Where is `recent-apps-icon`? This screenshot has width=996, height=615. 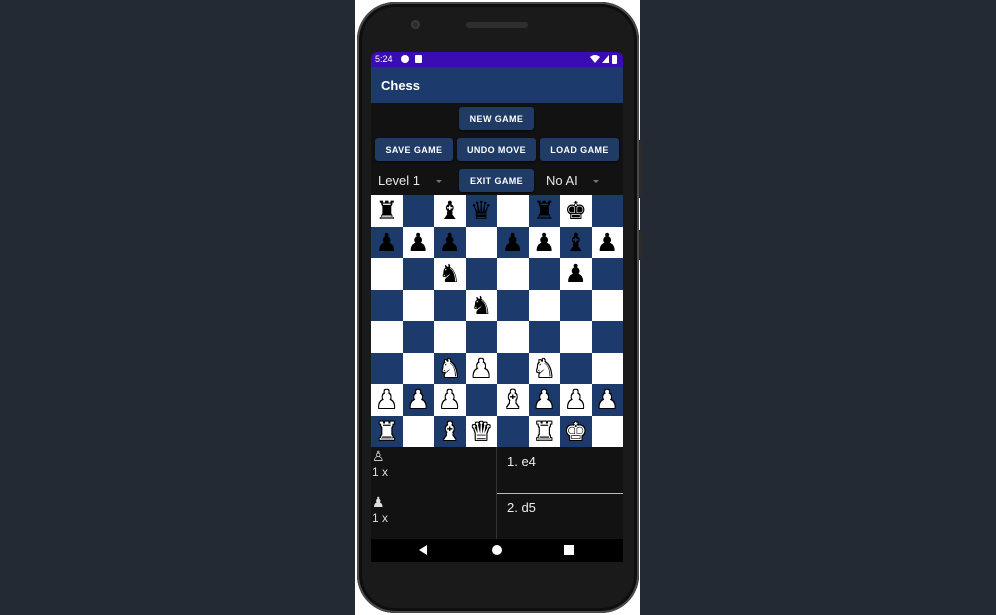
recent-apps-icon is located at coordinates (569, 550).